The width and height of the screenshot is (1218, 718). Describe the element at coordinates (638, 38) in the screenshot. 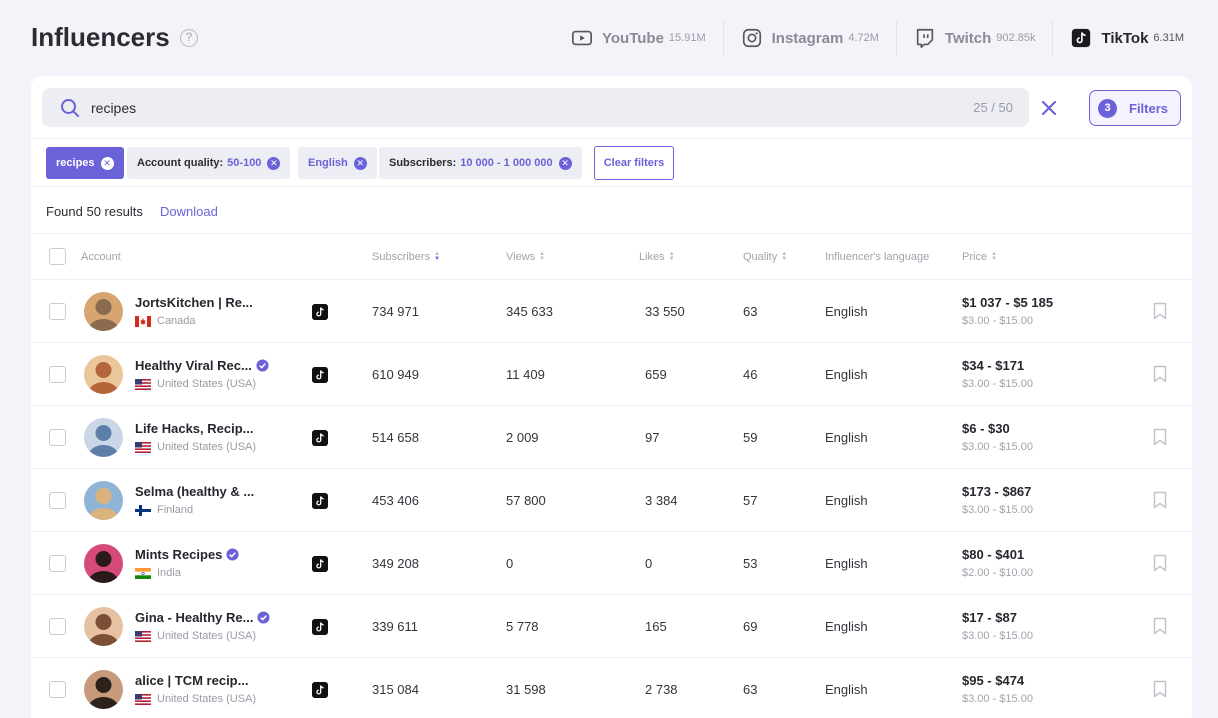

I see `tab-youtube: YouTube 15.91M` at that location.